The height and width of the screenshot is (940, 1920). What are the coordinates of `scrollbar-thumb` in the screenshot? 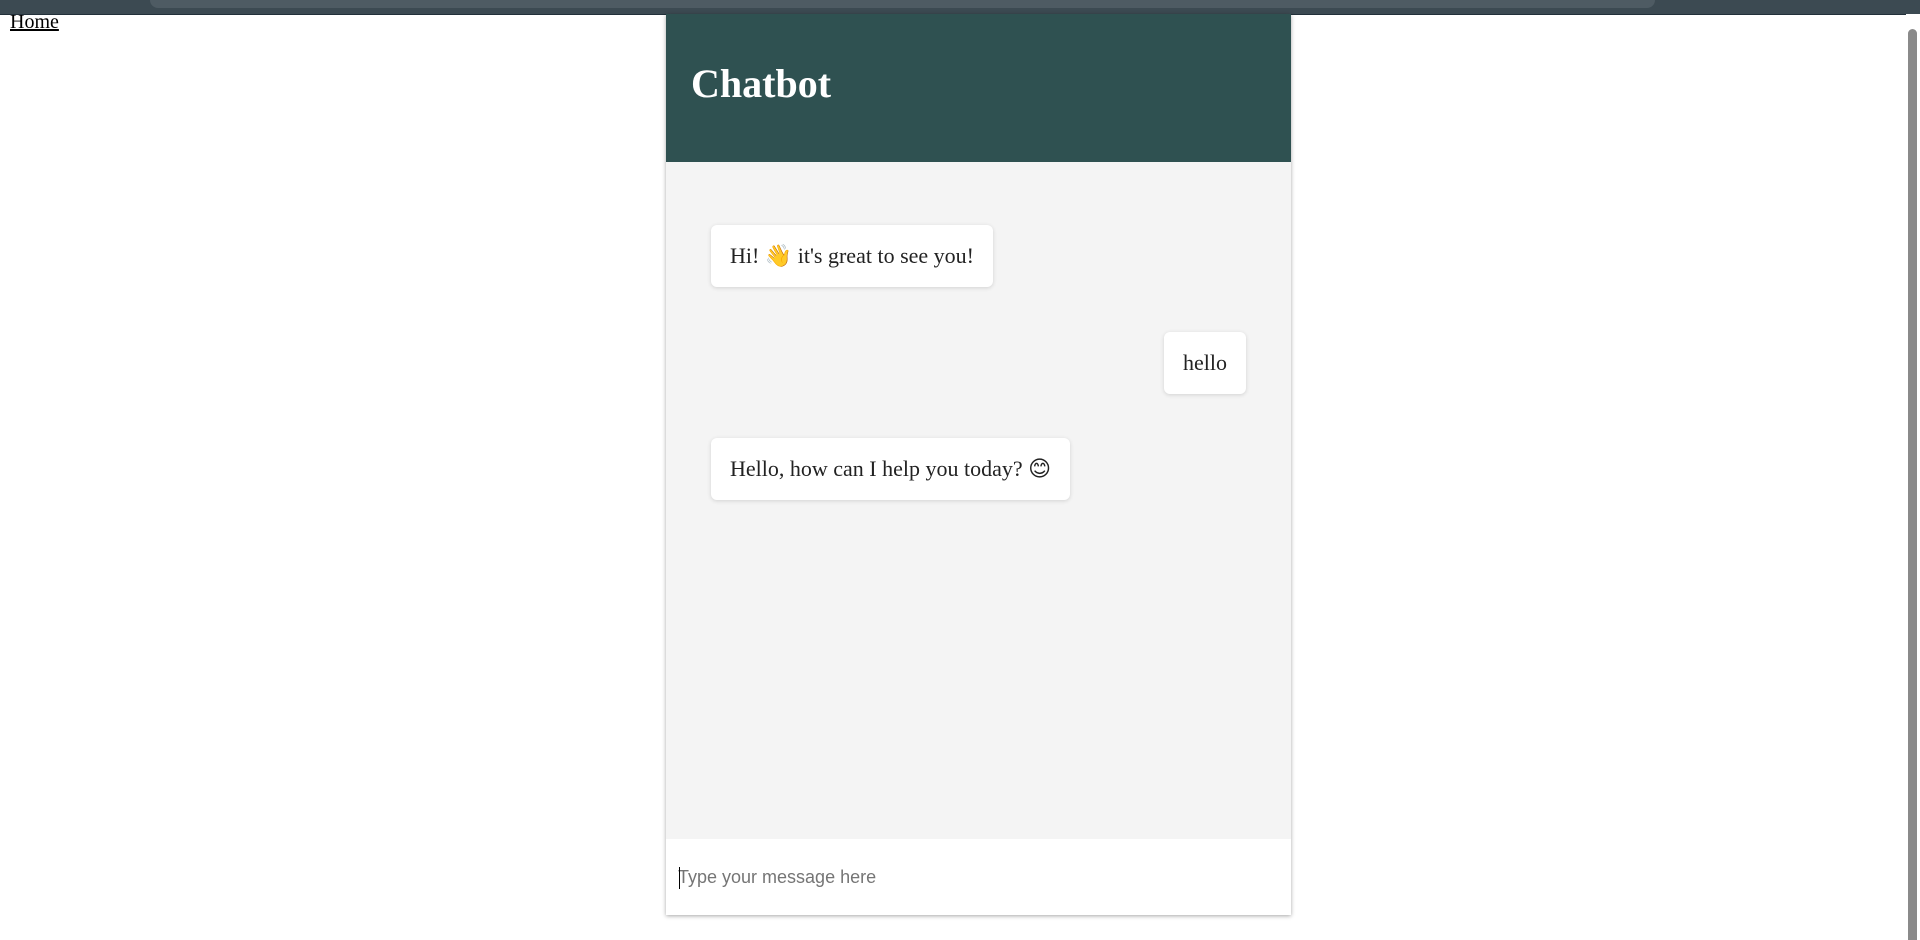 It's located at (1912, 484).